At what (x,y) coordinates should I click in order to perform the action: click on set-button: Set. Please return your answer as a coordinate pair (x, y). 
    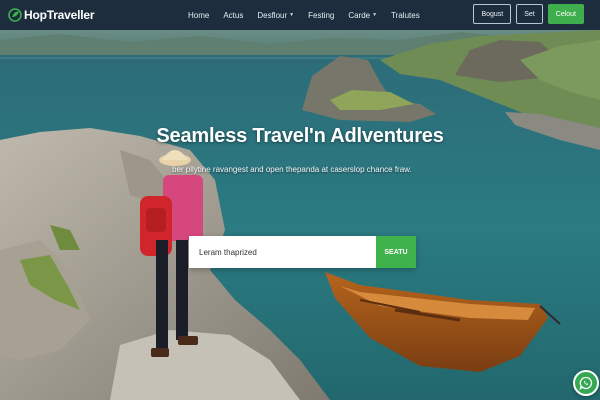
    Looking at the image, I should click on (529, 14).